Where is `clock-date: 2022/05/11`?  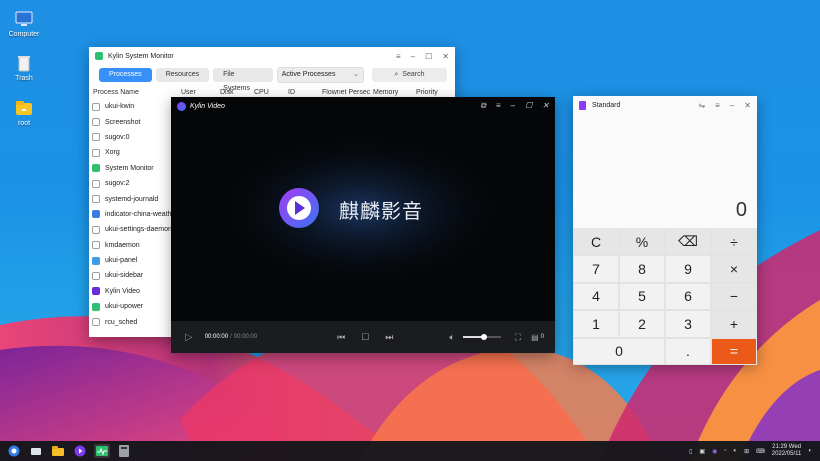
clock-date: 2022/05/11 is located at coordinates (786, 454).